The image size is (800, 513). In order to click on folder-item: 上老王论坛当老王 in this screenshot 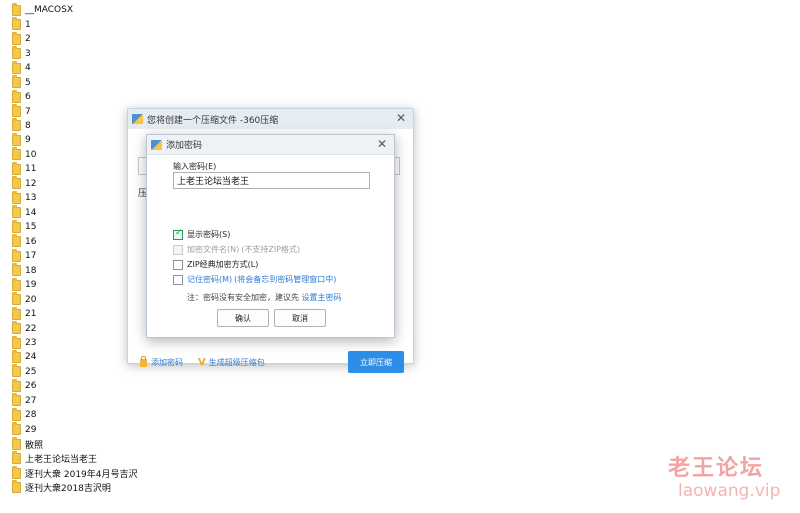, I will do `click(102, 458)`.